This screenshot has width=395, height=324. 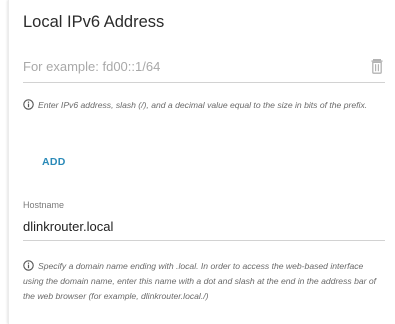 I want to click on hostname-input, so click(x=203, y=226).